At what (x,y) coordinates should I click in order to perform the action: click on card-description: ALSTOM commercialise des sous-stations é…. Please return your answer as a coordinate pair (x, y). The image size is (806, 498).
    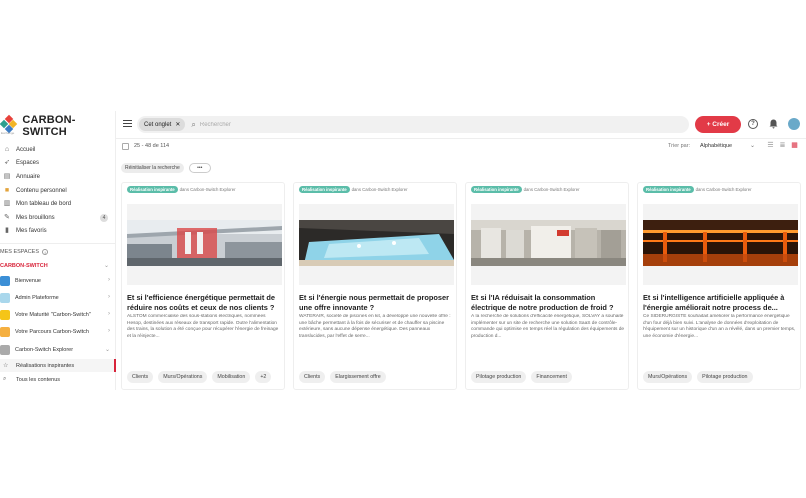
    Looking at the image, I should click on (203, 326).